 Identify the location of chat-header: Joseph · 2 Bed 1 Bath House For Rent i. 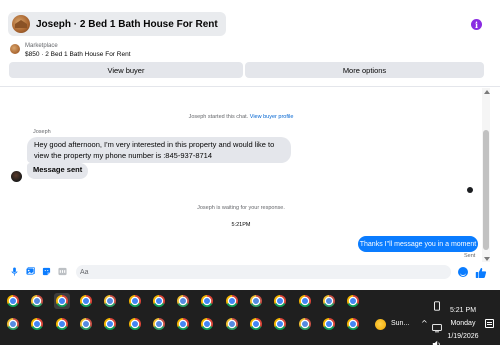
(250, 20).